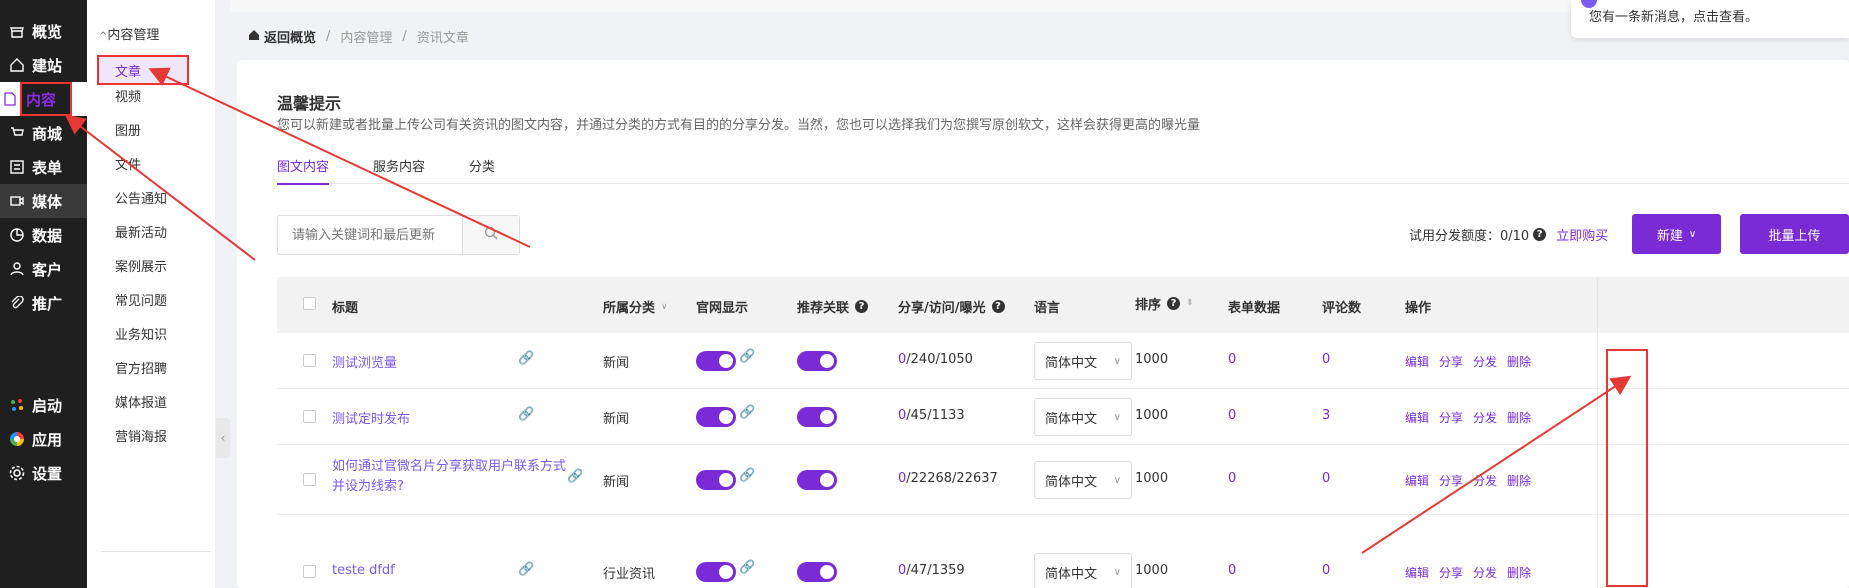 The height and width of the screenshot is (588, 1849). Describe the element at coordinates (43, 31) in the screenshot. I see `sidebar-item-overview: 概览` at that location.